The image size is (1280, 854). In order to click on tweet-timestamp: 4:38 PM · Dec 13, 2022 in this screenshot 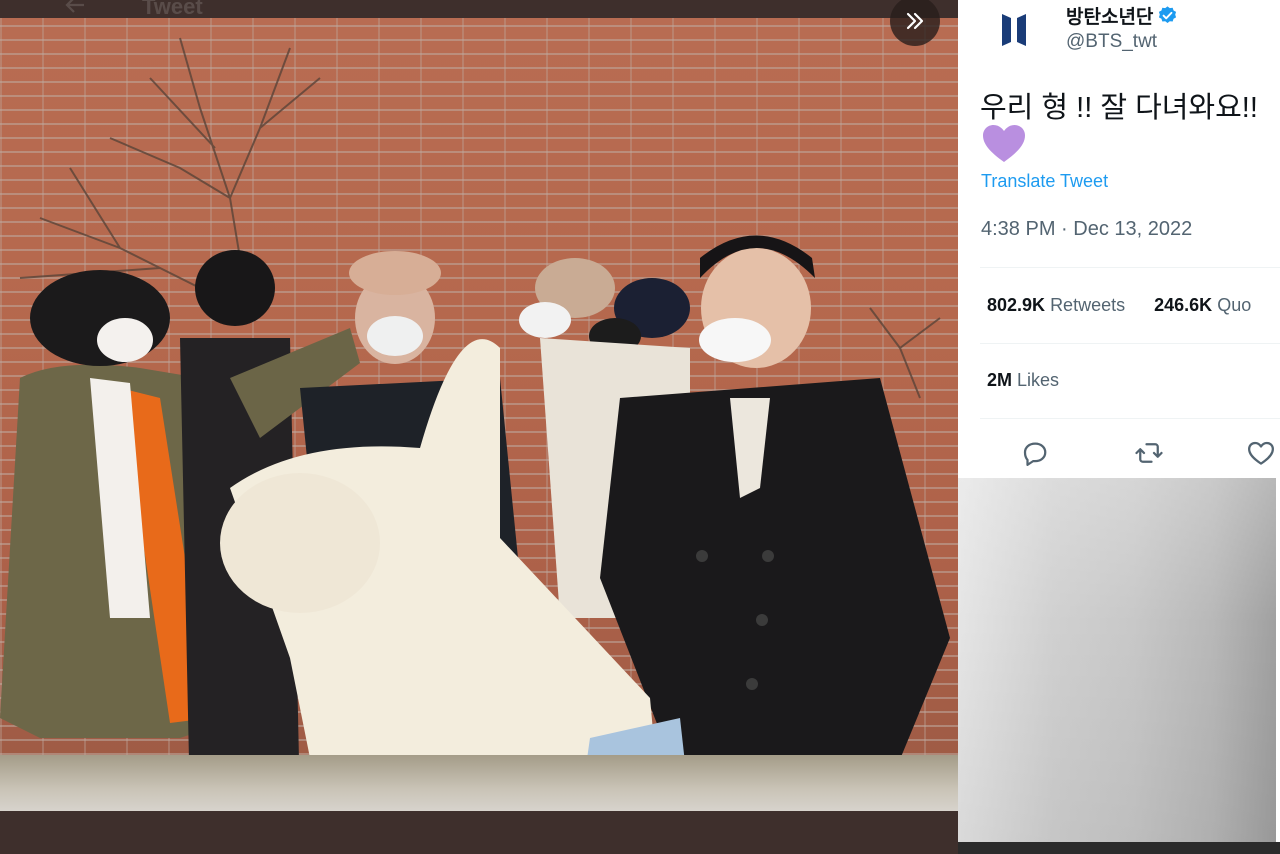, I will do `click(1086, 229)`.